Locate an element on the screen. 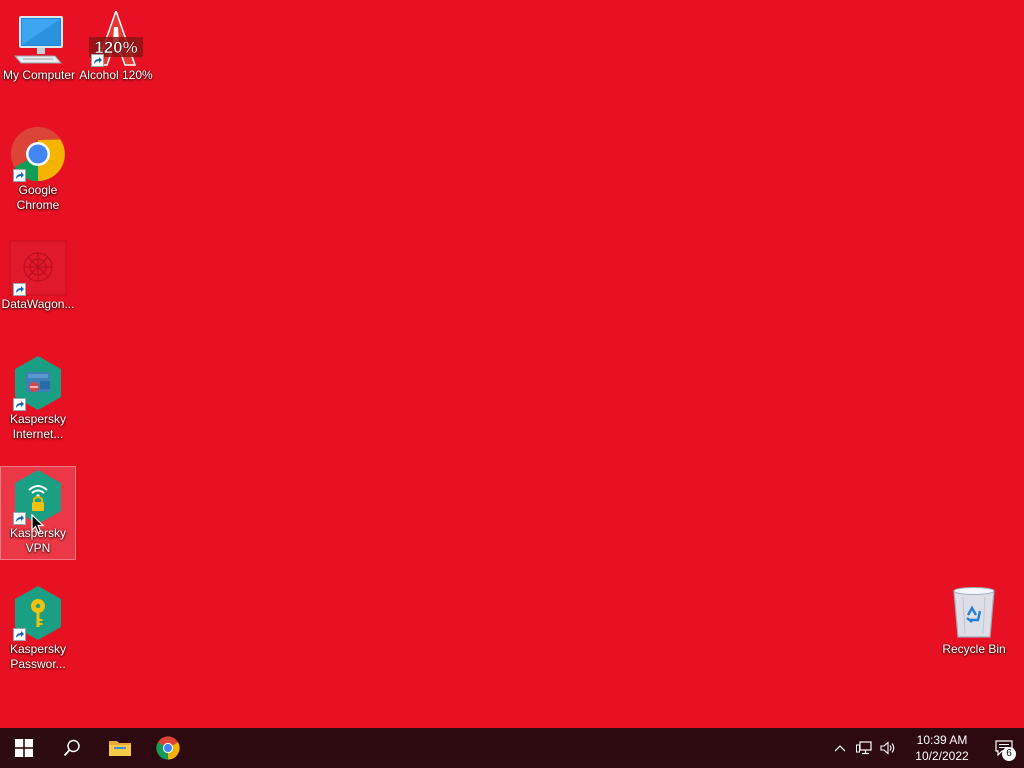 This screenshot has height=768, width=1024. datawagon-icon is located at coordinates (38, 268).